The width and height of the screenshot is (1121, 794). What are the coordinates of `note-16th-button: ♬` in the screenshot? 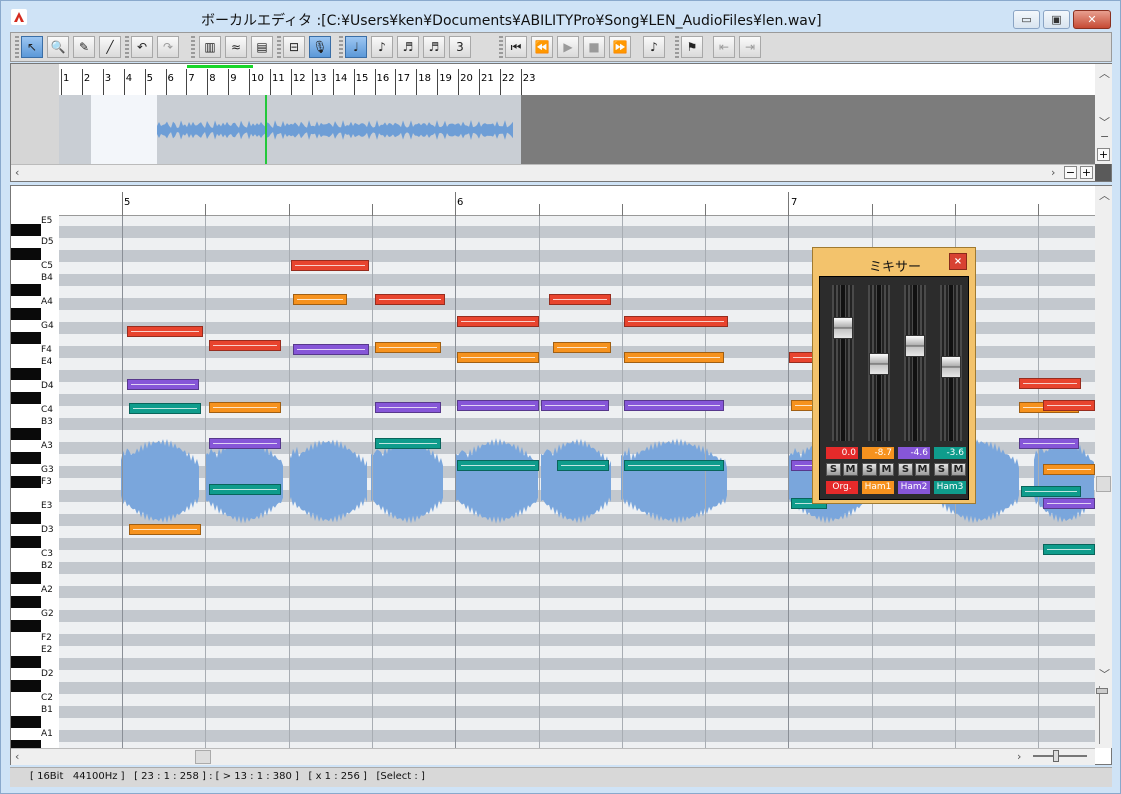 It's located at (408, 47).